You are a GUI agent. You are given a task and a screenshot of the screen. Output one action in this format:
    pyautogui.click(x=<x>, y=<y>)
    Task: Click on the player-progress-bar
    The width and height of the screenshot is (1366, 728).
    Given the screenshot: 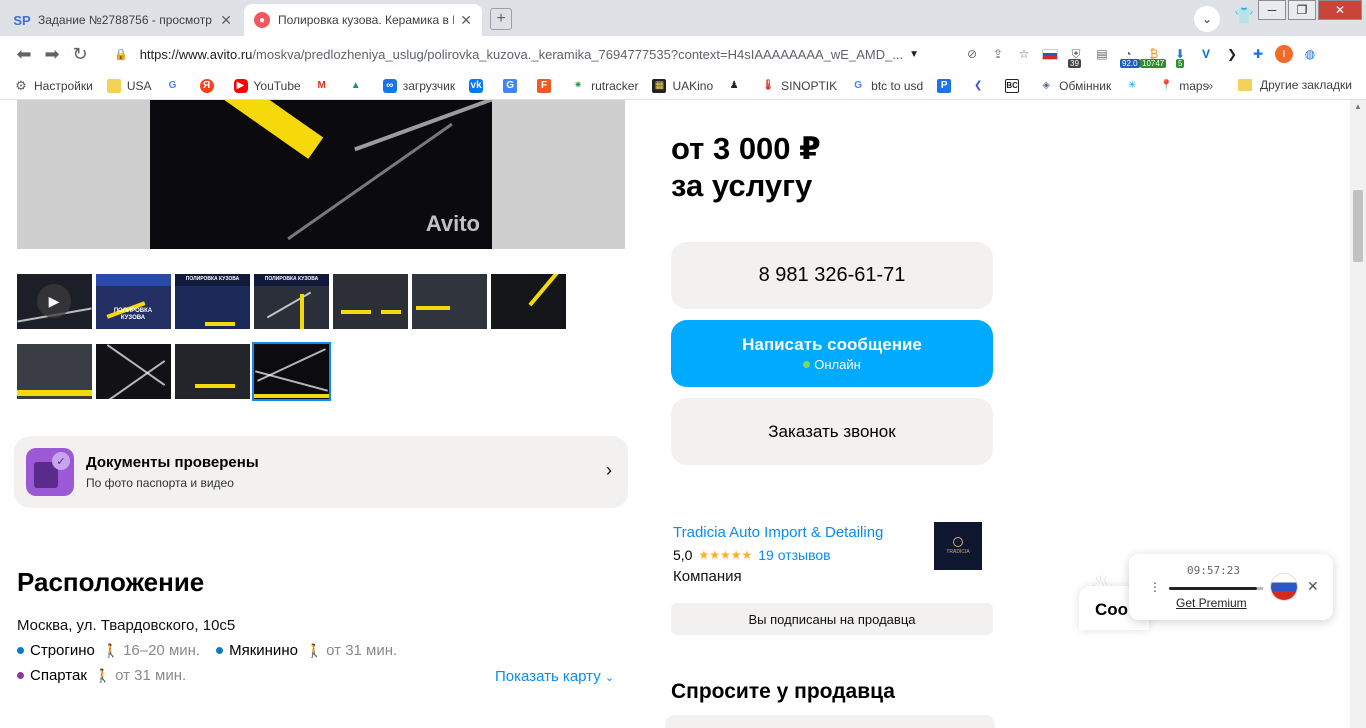 What is the action you would take?
    pyautogui.click(x=1216, y=588)
    